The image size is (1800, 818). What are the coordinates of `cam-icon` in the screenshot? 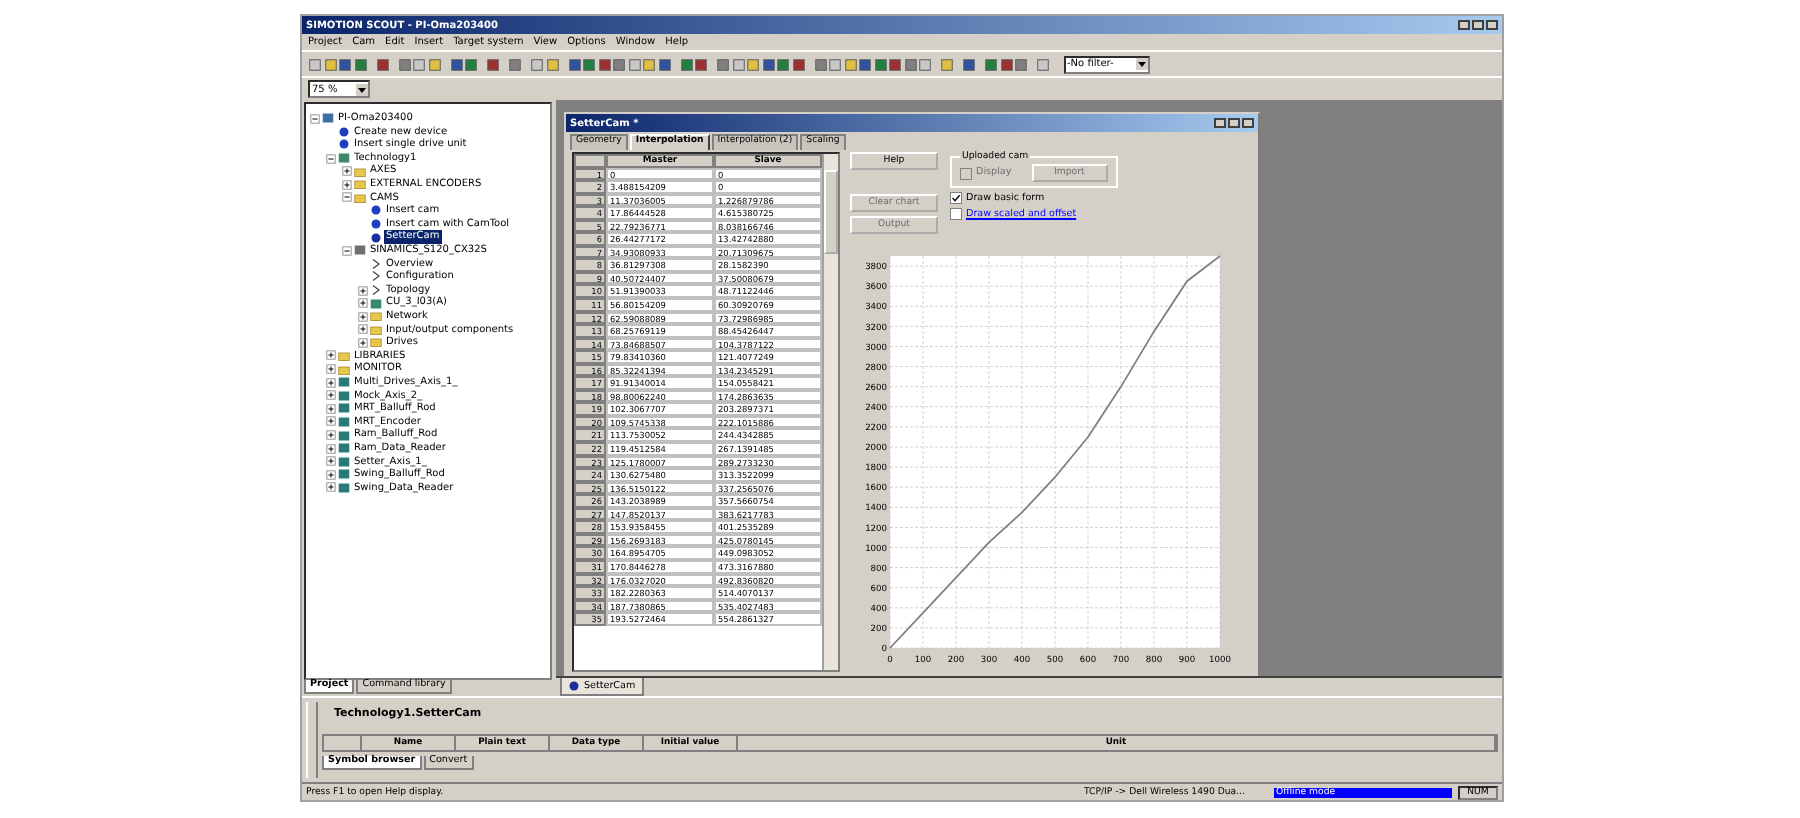 It's located at (574, 686).